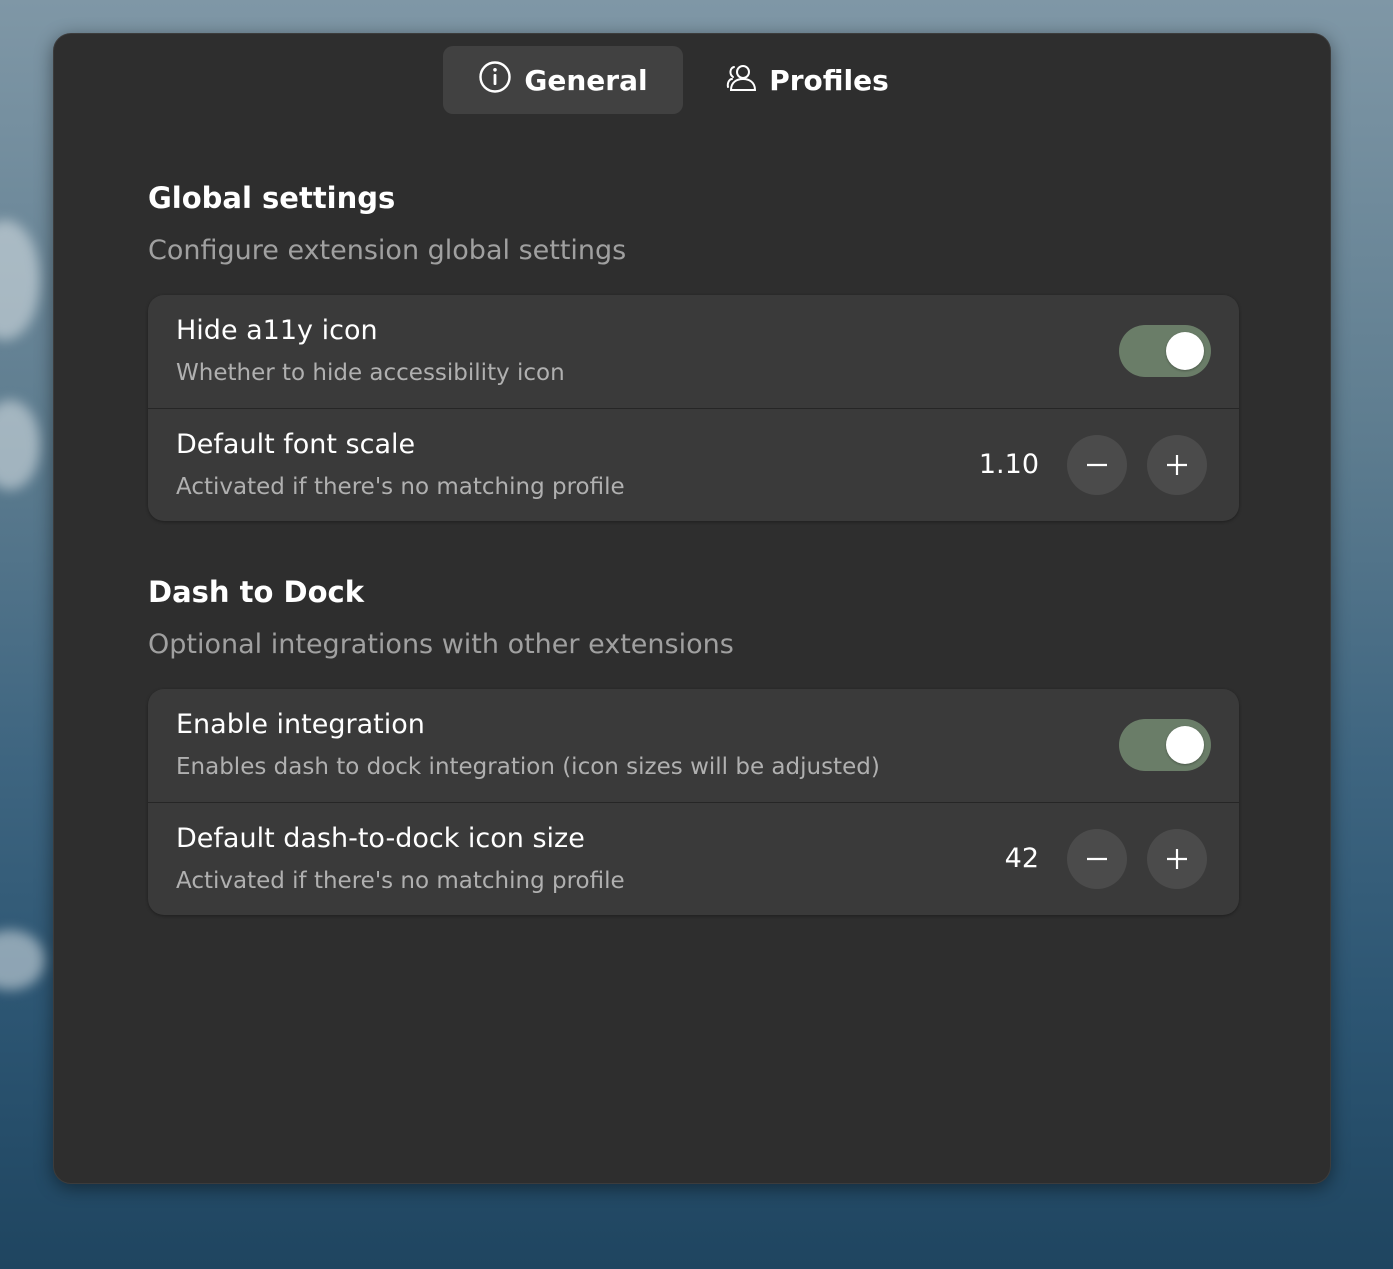 The width and height of the screenshot is (1393, 1269). What do you see at coordinates (740, 80) in the screenshot?
I see `user-icon` at bounding box center [740, 80].